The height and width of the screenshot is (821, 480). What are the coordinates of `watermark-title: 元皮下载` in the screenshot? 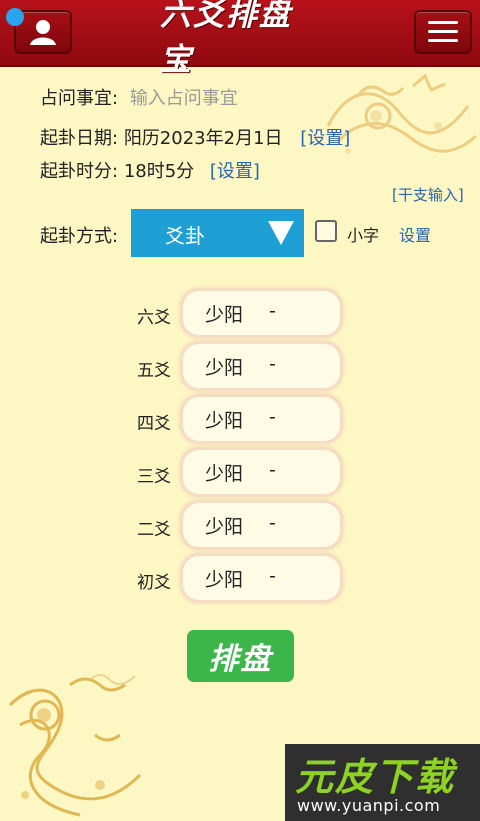 It's located at (375, 777).